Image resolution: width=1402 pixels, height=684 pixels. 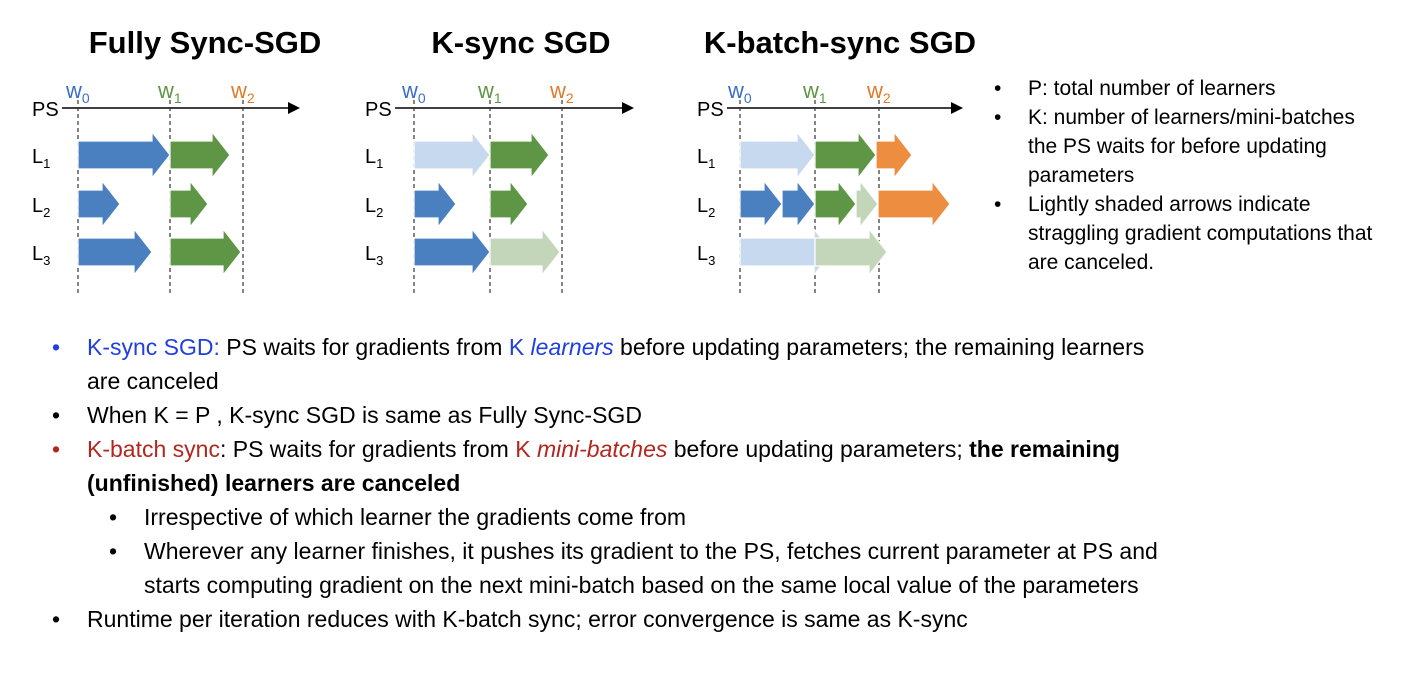 What do you see at coordinates (602, 449) in the screenshot?
I see `k-term-word: mini-batches` at bounding box center [602, 449].